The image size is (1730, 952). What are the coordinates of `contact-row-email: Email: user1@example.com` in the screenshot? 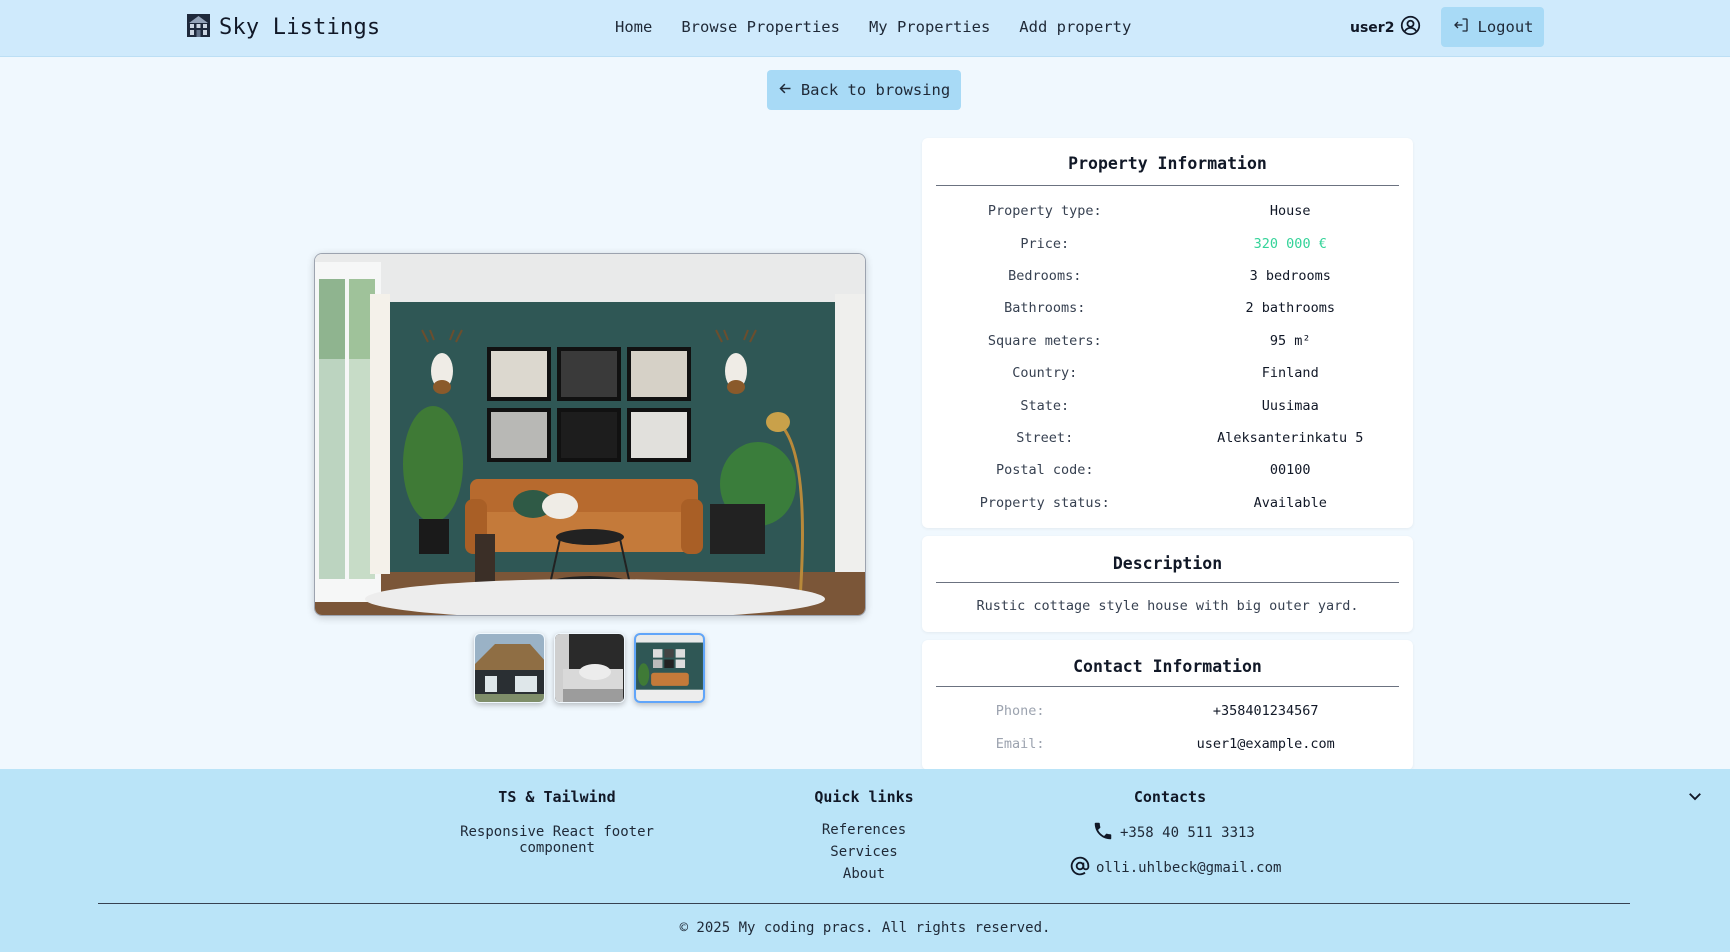 It's located at (1167, 743).